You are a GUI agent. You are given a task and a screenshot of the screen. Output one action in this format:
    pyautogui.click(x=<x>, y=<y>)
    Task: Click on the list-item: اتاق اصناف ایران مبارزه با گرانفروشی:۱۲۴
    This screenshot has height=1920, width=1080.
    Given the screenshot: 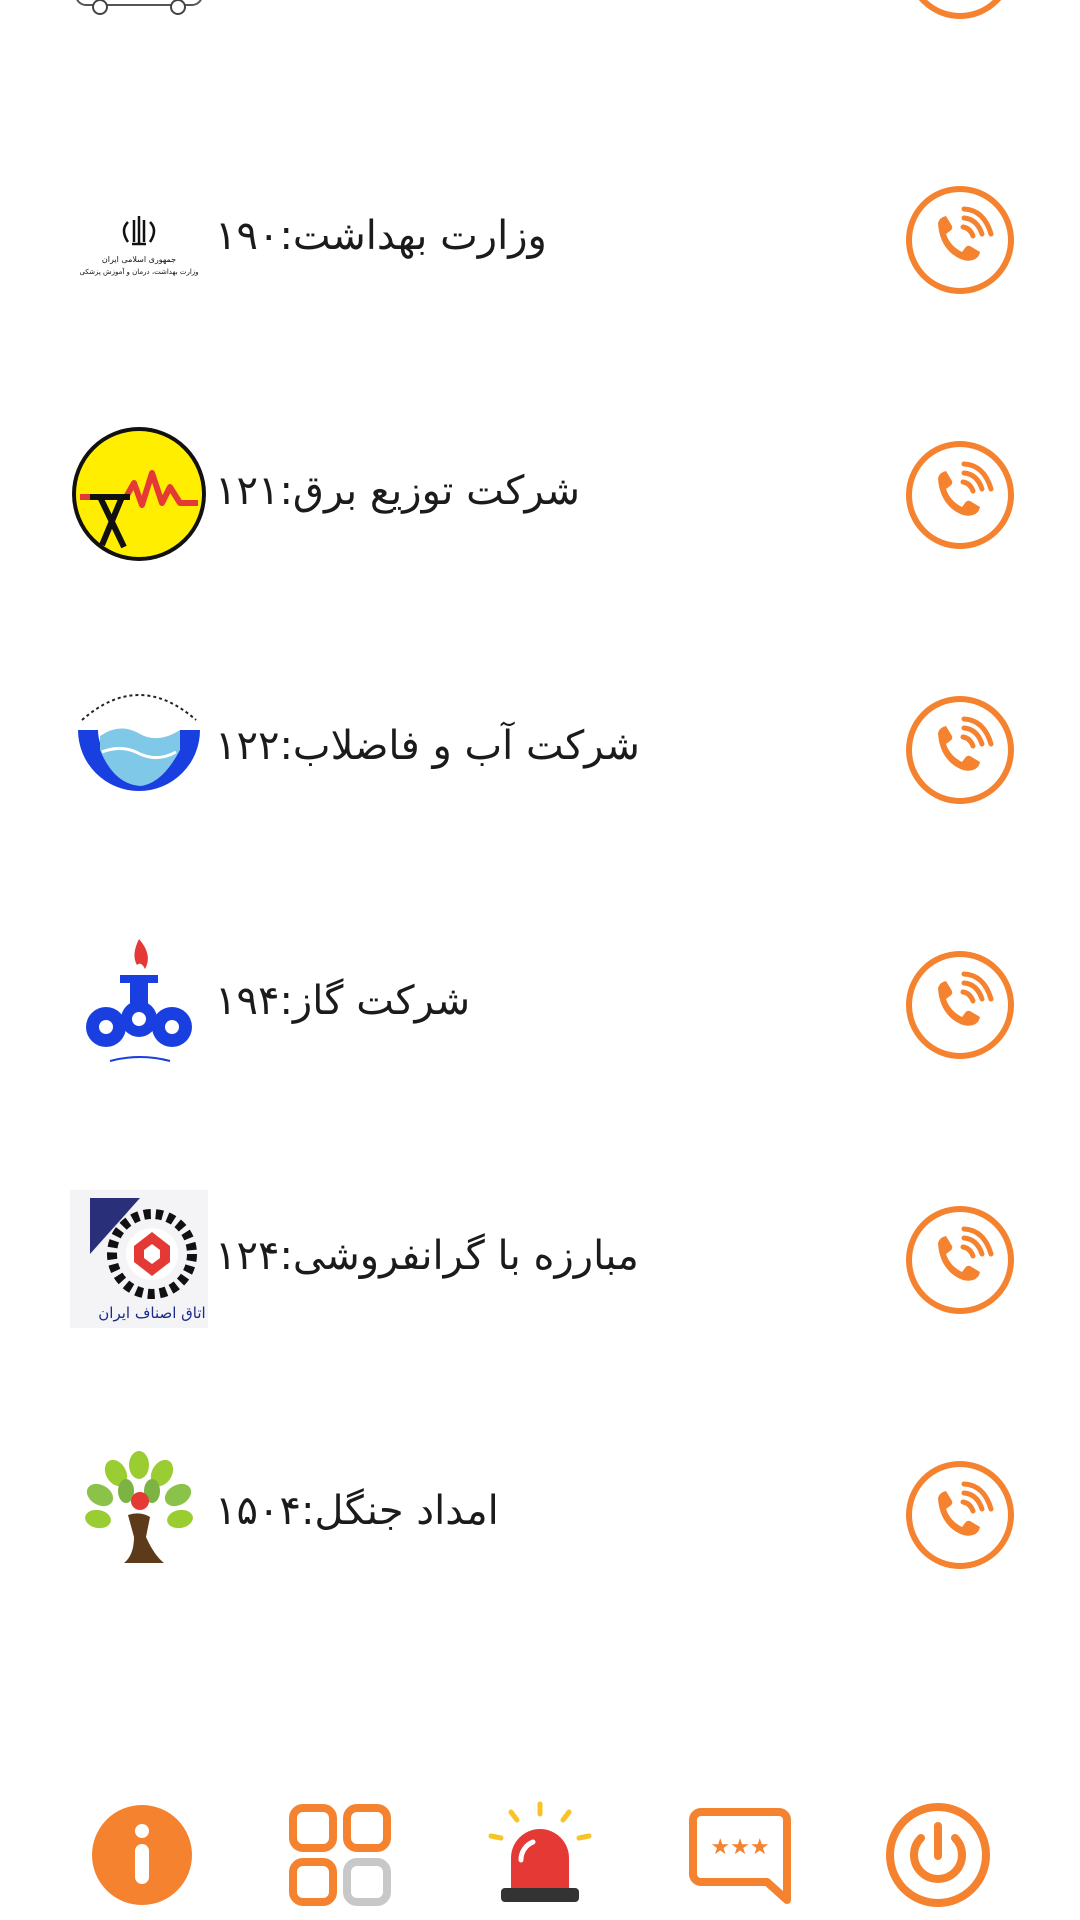 What is the action you would take?
    pyautogui.click(x=540, y=1260)
    